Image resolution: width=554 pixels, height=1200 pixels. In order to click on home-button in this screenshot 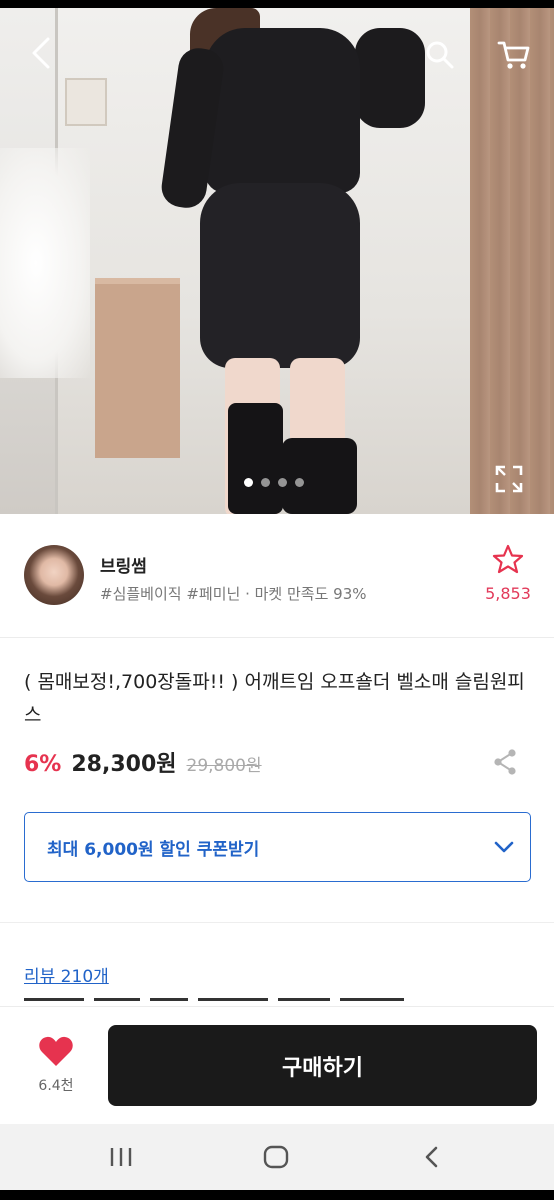, I will do `click(276, 1157)`.